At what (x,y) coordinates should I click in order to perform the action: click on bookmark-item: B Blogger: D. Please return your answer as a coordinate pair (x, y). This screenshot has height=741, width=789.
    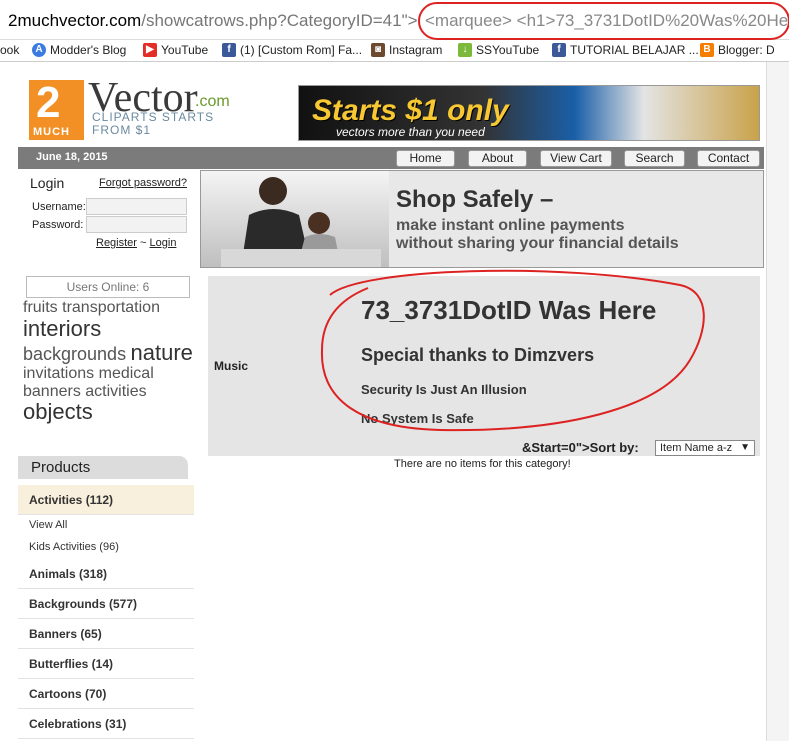
    Looking at the image, I should click on (737, 50).